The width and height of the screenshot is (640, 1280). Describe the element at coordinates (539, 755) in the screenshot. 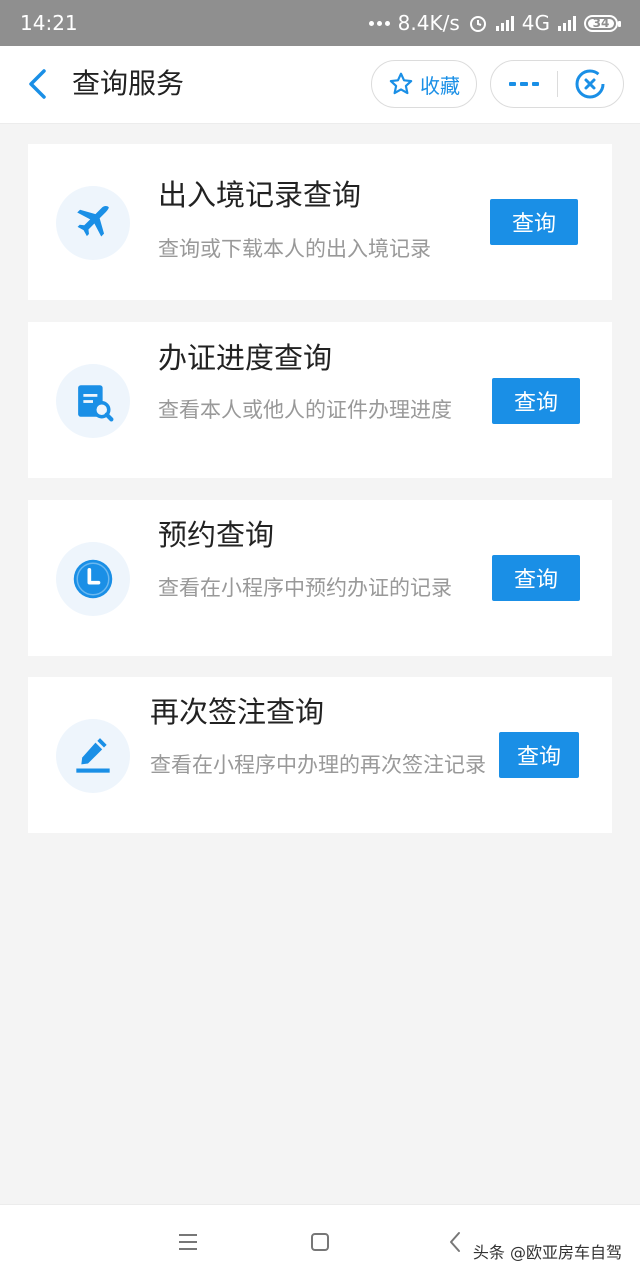

I see `query-button-re-endorsement: 查询` at that location.